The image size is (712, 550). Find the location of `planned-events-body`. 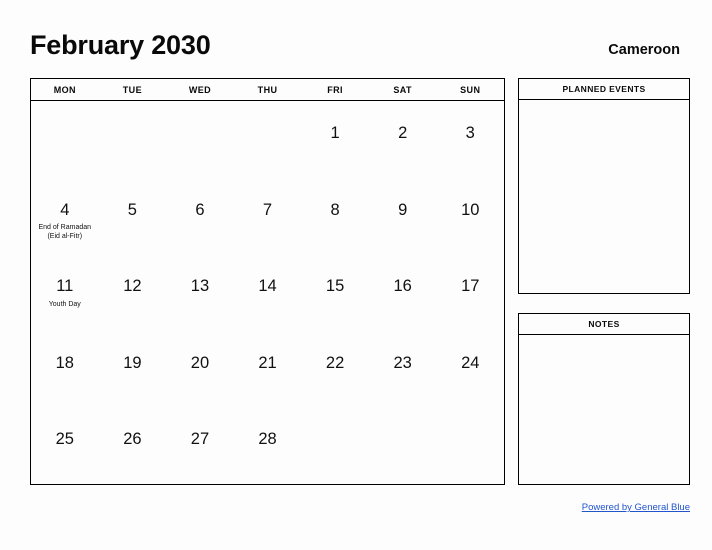

planned-events-body is located at coordinates (604, 196).